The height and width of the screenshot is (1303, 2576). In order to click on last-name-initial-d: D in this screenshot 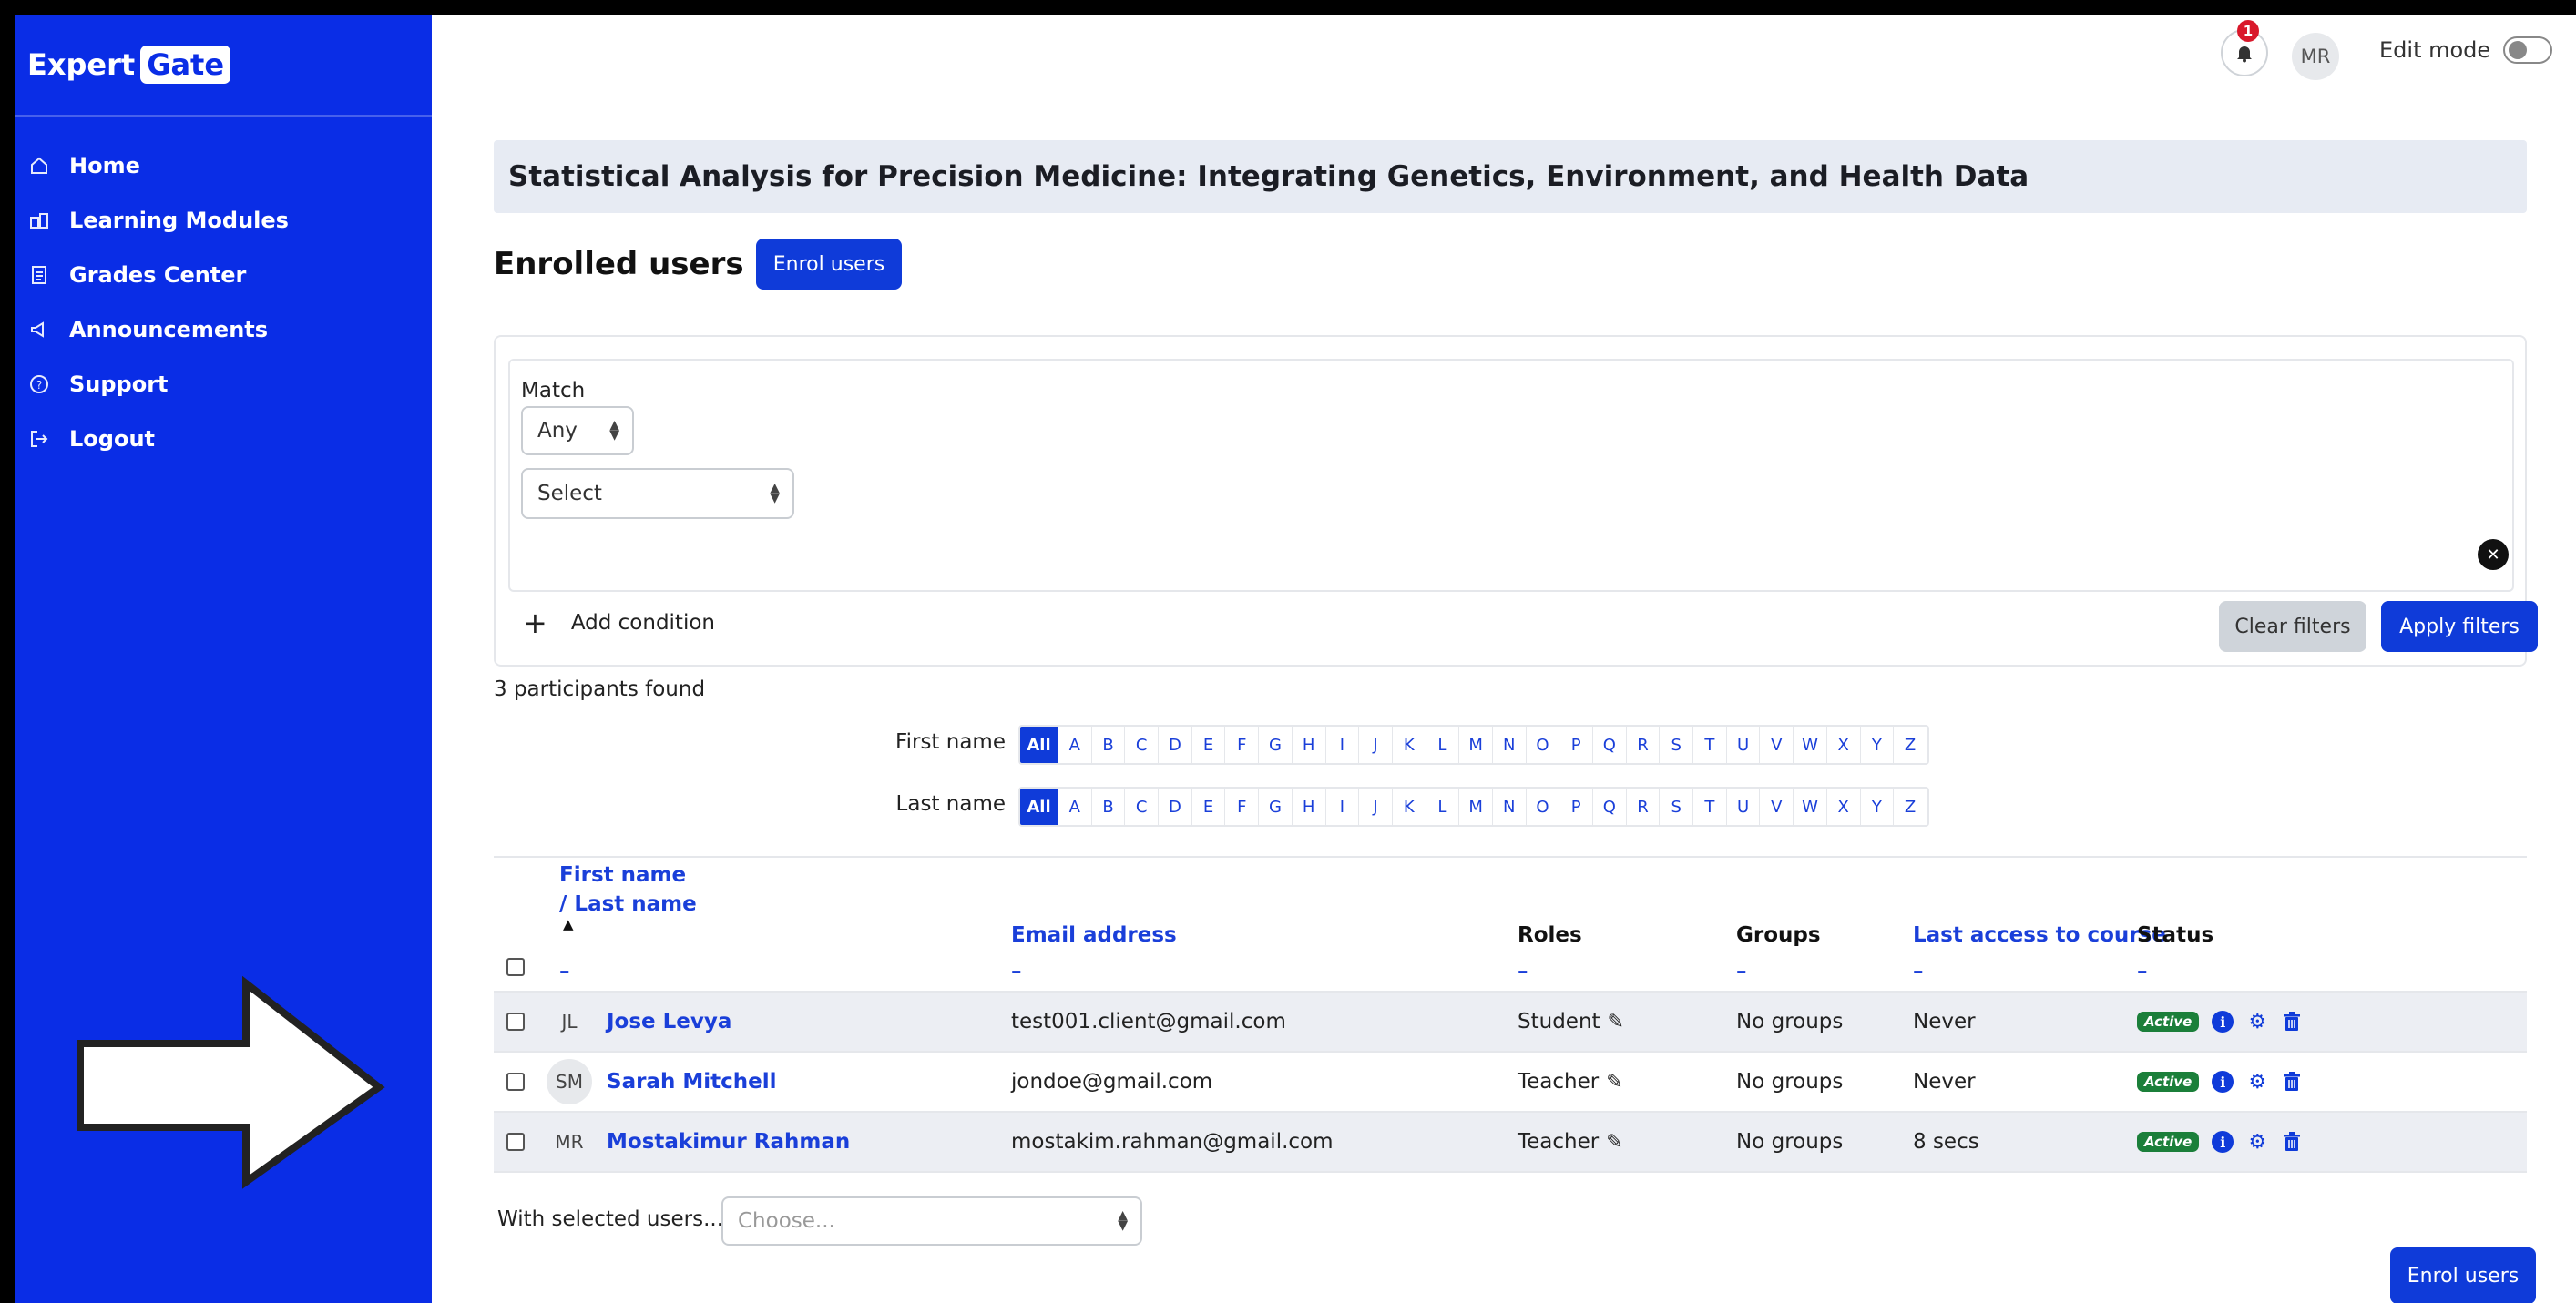, I will do `click(1175, 807)`.